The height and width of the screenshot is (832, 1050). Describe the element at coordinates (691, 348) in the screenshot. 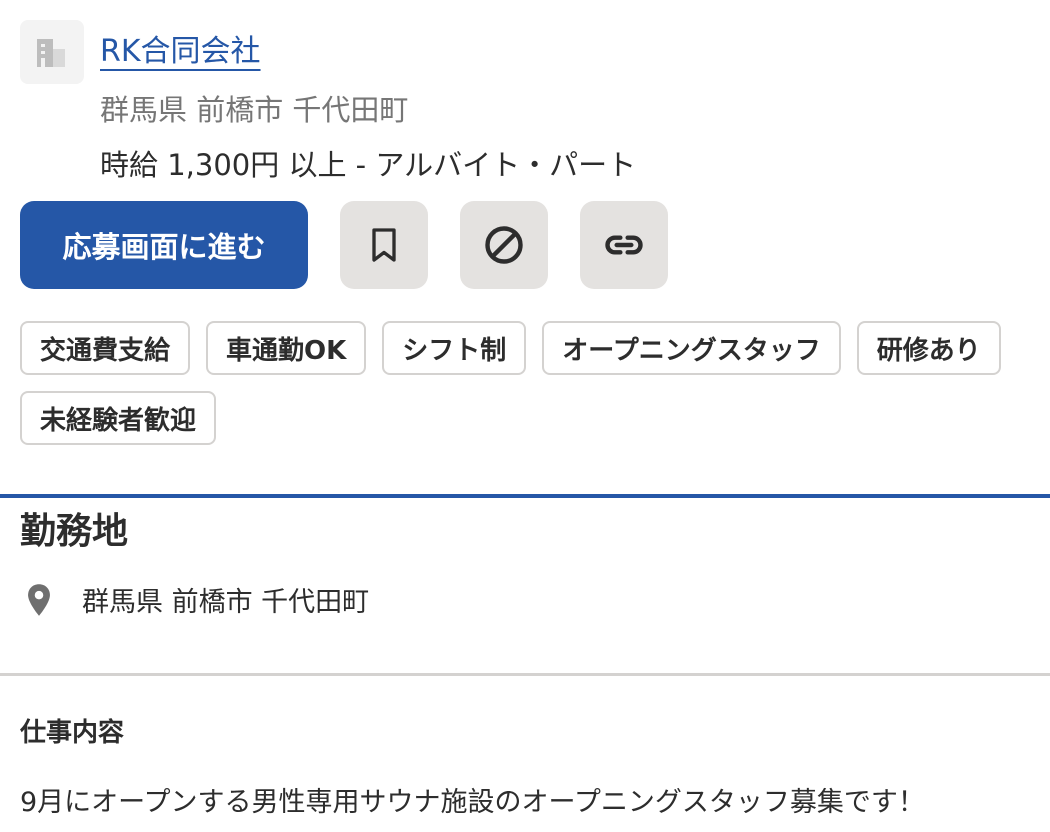

I see `tag-chip: オープニングスタッフ` at that location.